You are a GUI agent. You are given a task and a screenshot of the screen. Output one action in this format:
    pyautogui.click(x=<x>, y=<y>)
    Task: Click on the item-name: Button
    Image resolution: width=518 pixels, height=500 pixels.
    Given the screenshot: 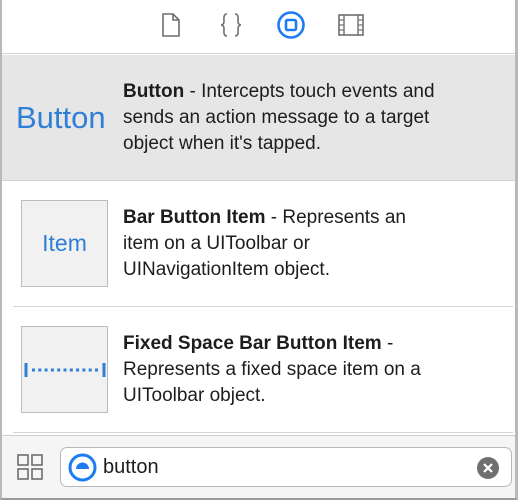 What is the action you would take?
    pyautogui.click(x=154, y=91)
    